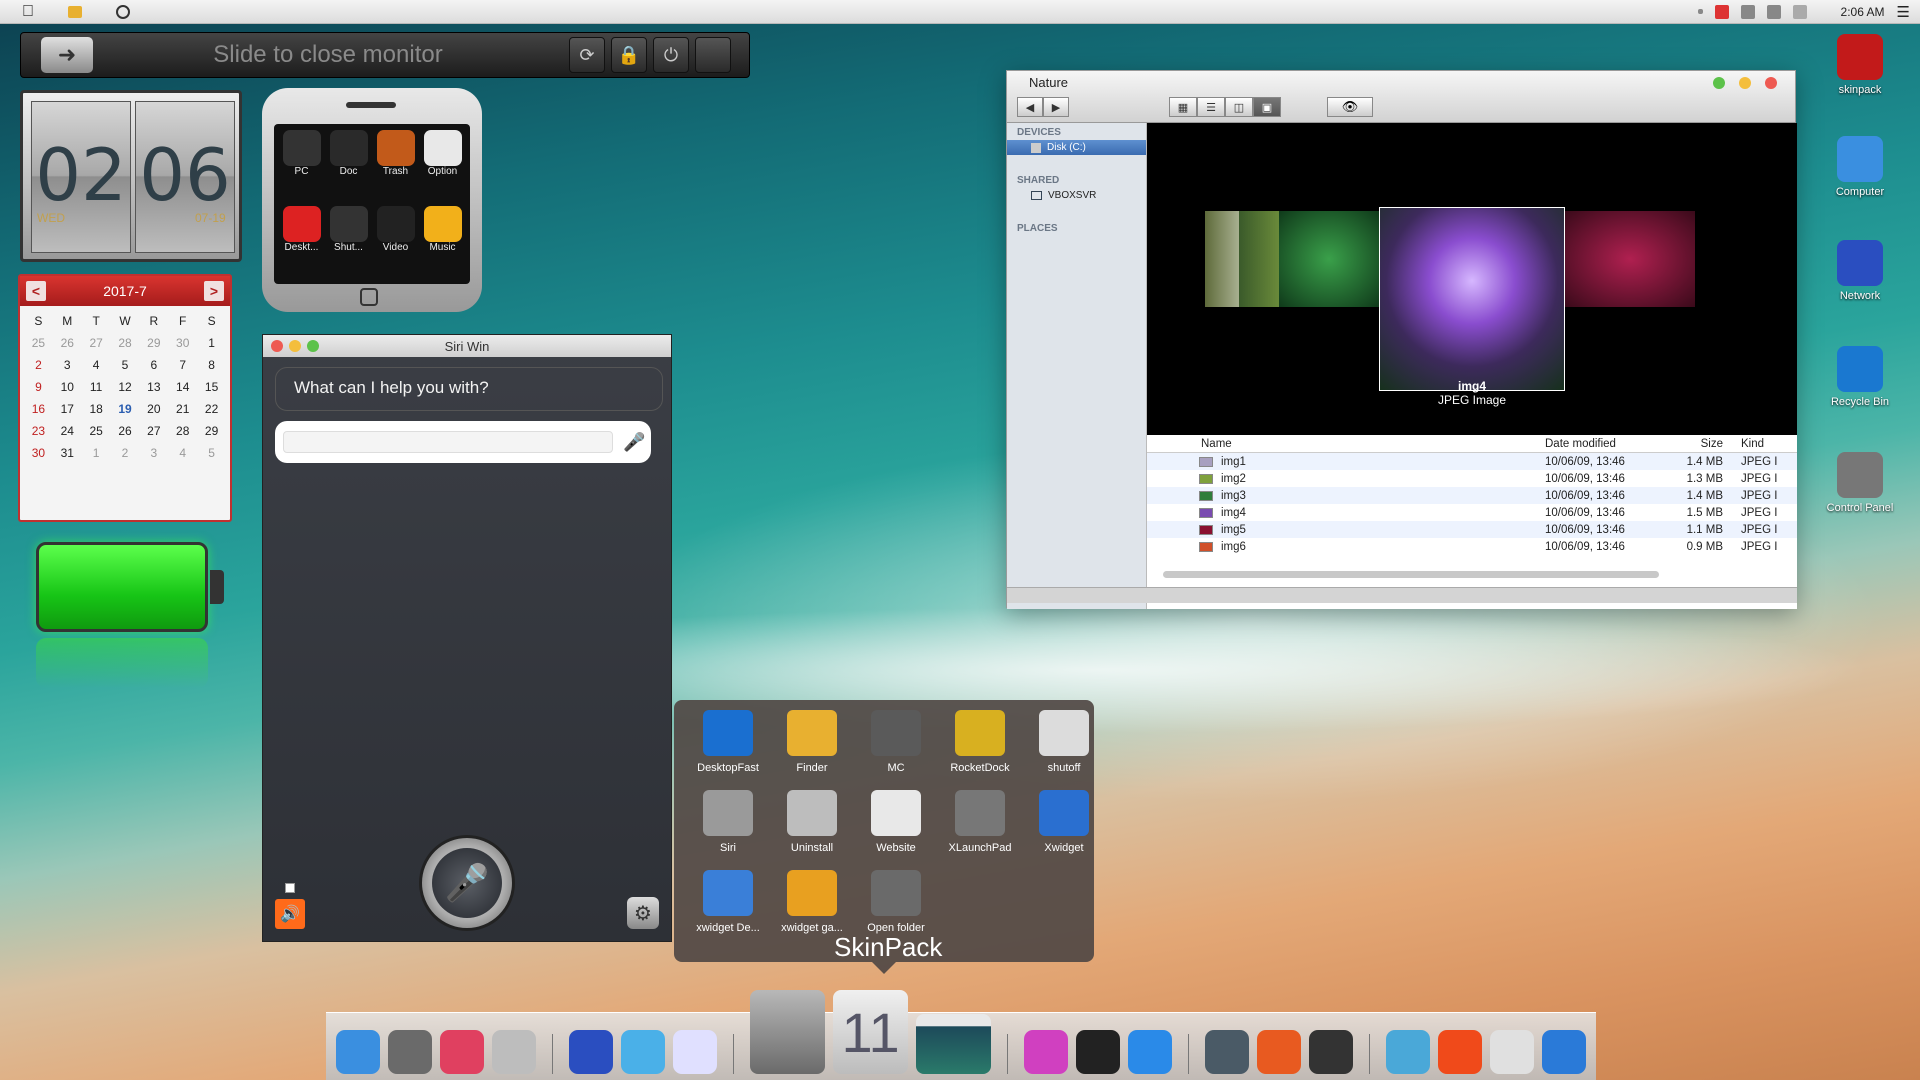 This screenshot has width=1920, height=1080. Describe the element at coordinates (75, 11) in the screenshot. I see `folder-menu-icon` at that location.